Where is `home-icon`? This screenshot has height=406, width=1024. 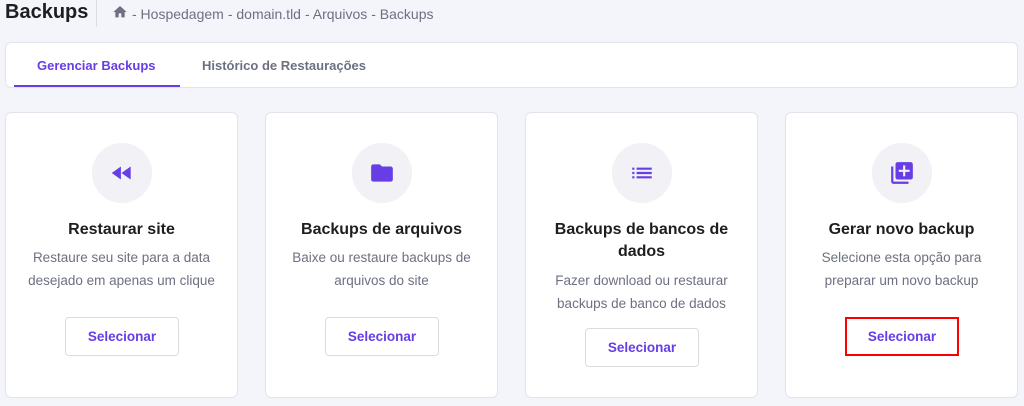 home-icon is located at coordinates (120, 13).